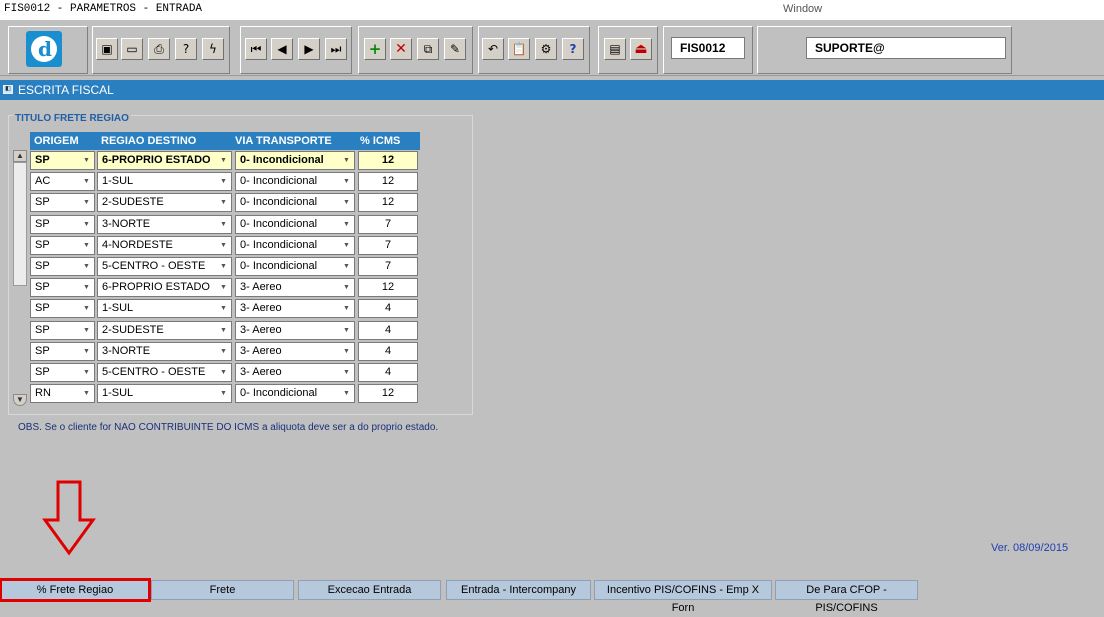  What do you see at coordinates (546, 49) in the screenshot?
I see `permissions-icon: ⚙` at bounding box center [546, 49].